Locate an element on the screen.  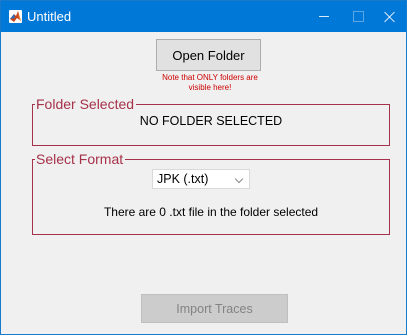
folder-note: Note that ONLY folders are visible here! is located at coordinates (210, 83).